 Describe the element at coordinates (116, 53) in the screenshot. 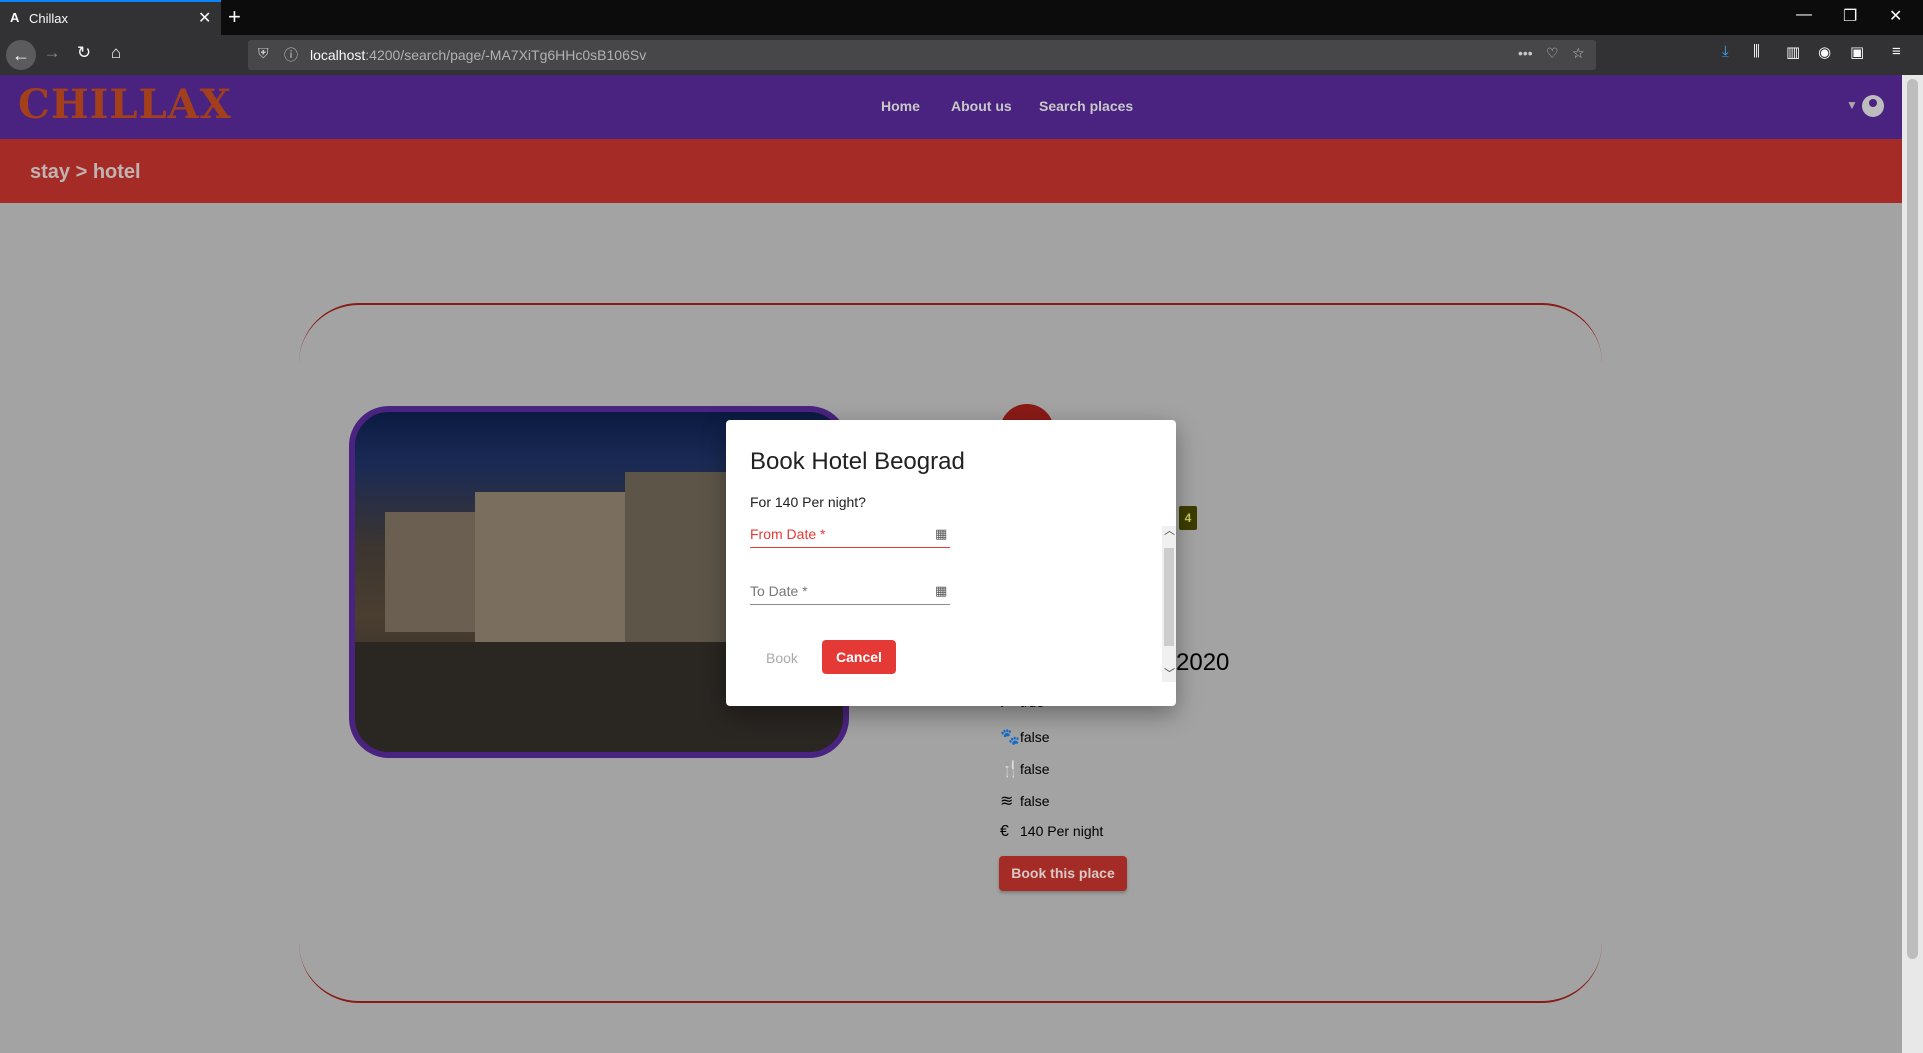

I see `home-icon: ⌂` at that location.